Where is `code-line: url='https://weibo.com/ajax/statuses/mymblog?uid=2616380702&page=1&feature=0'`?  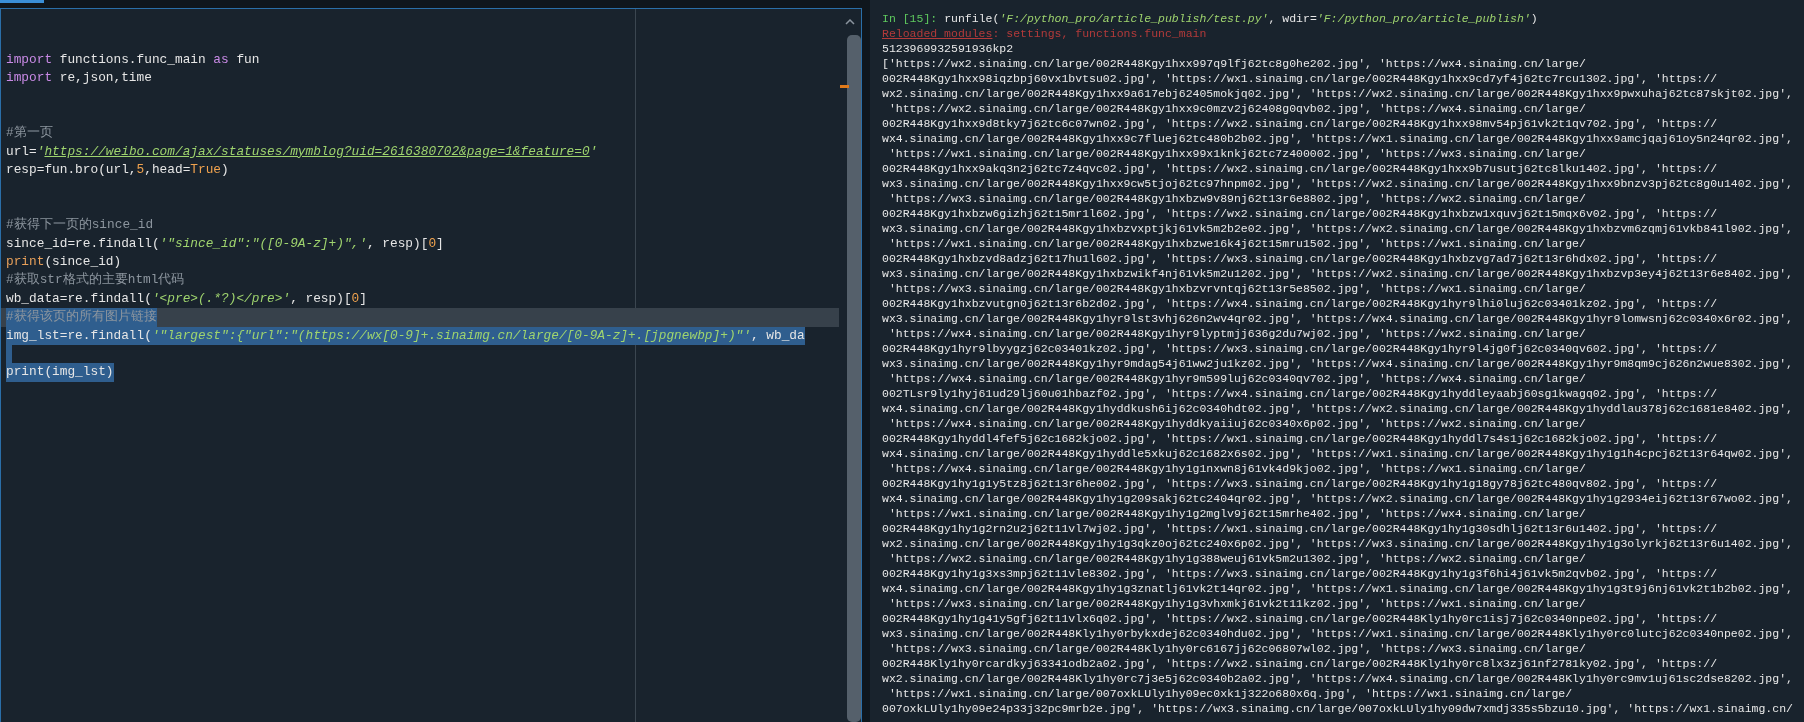
code-line: url='https://weibo.com/ajax/statuses/mymblog?uid=2616380702&page=1&feature=0' is located at coordinates (302, 151).